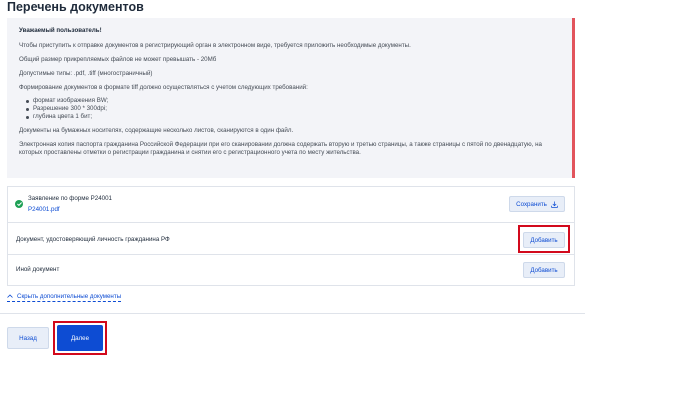  What do you see at coordinates (10, 296) in the screenshot?
I see `chevron-up-icon` at bounding box center [10, 296].